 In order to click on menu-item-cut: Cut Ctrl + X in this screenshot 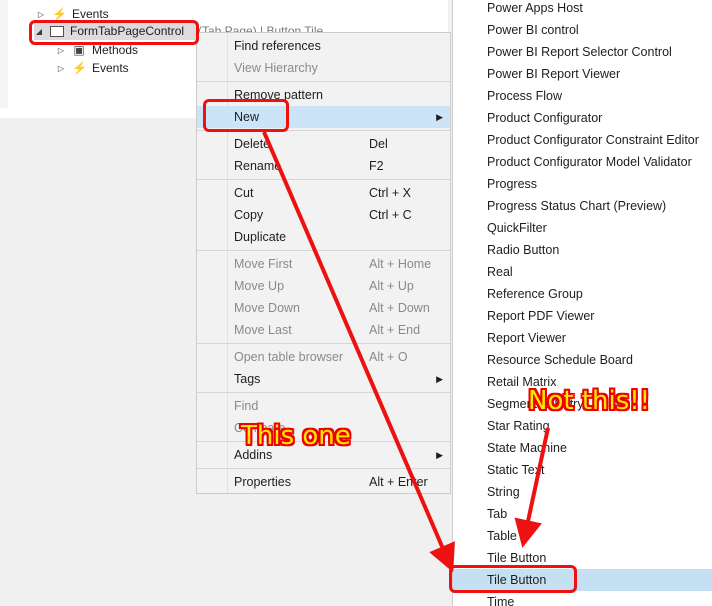, I will do `click(323, 193)`.